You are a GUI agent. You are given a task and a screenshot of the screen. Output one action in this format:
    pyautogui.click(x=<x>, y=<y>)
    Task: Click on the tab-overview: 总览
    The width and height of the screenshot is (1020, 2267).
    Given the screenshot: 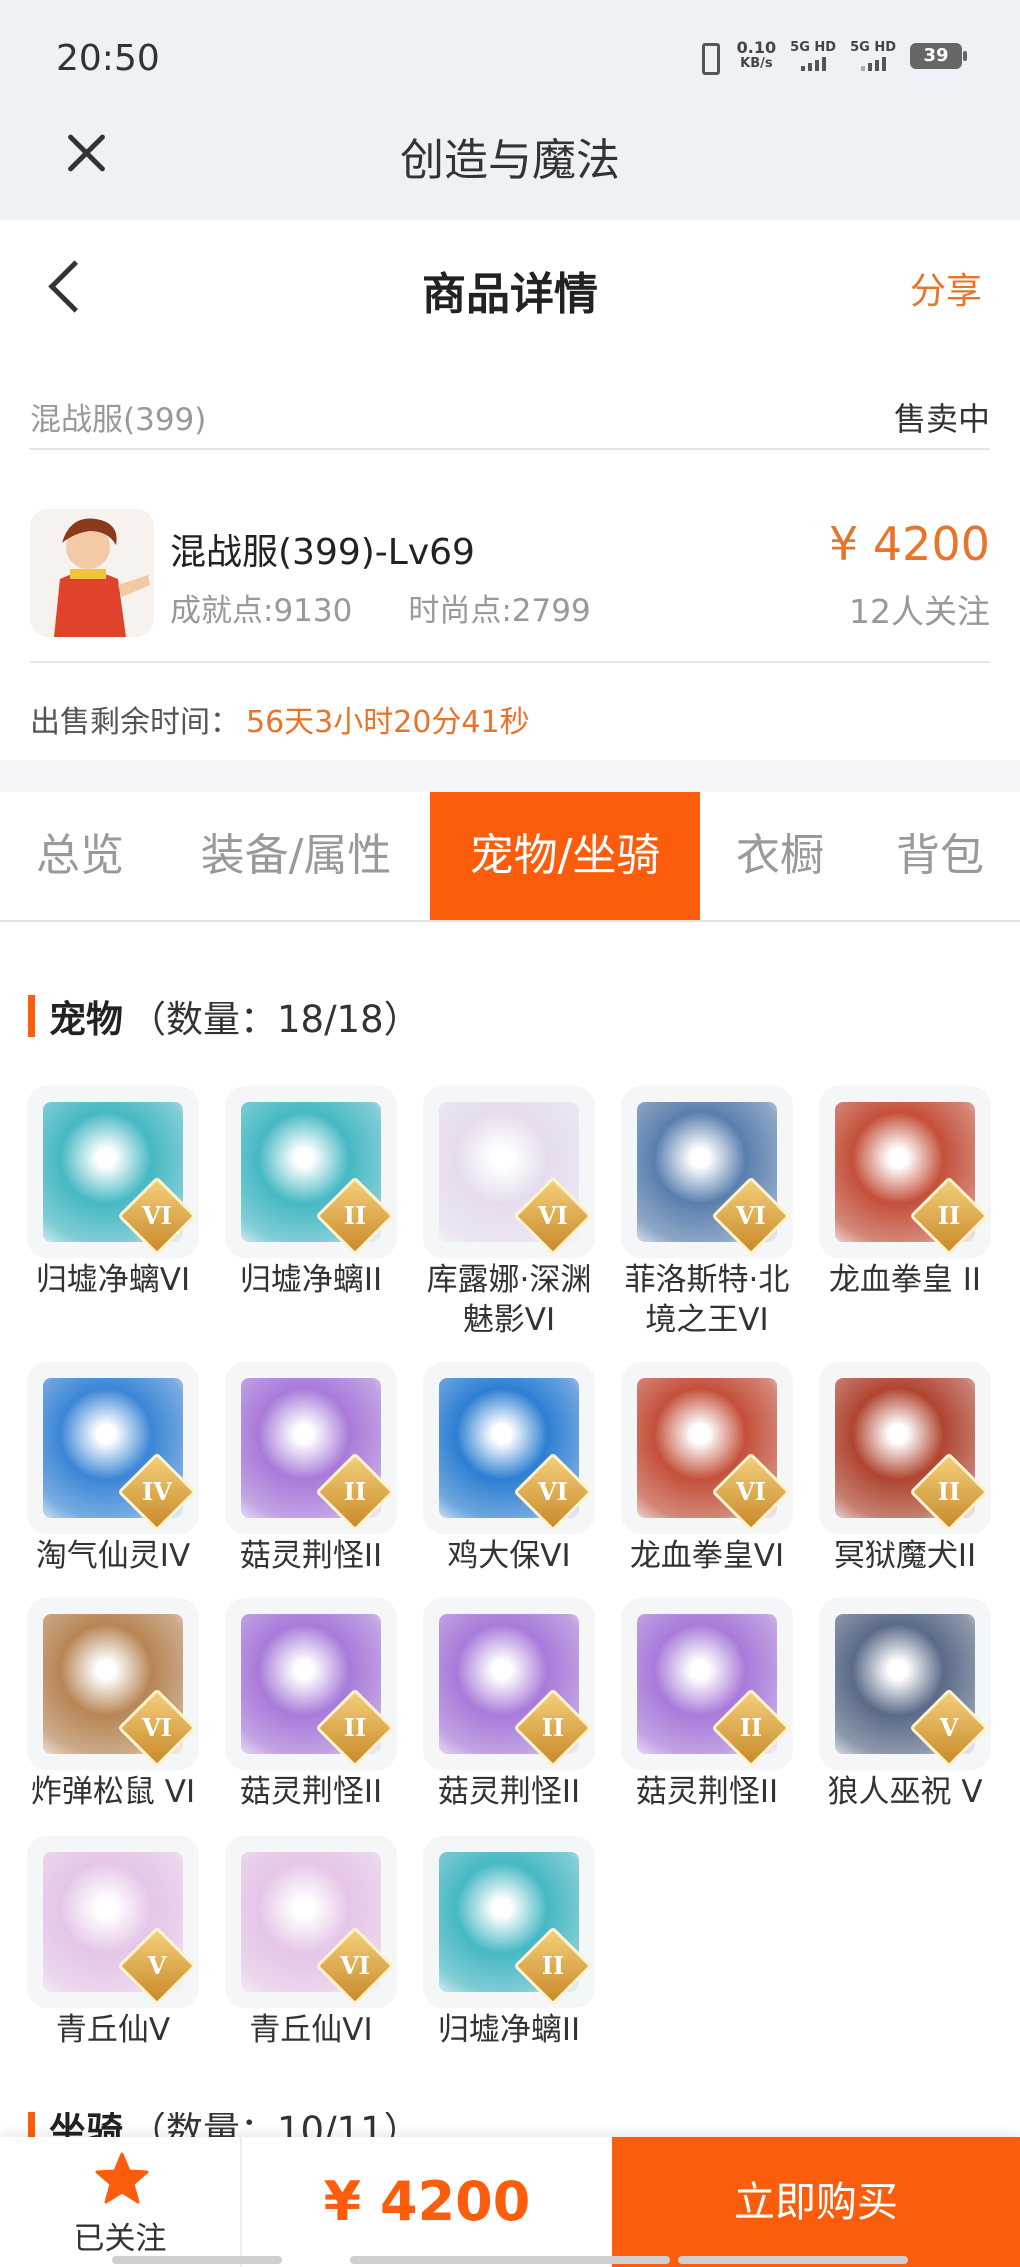 What is the action you would take?
    pyautogui.click(x=80, y=856)
    